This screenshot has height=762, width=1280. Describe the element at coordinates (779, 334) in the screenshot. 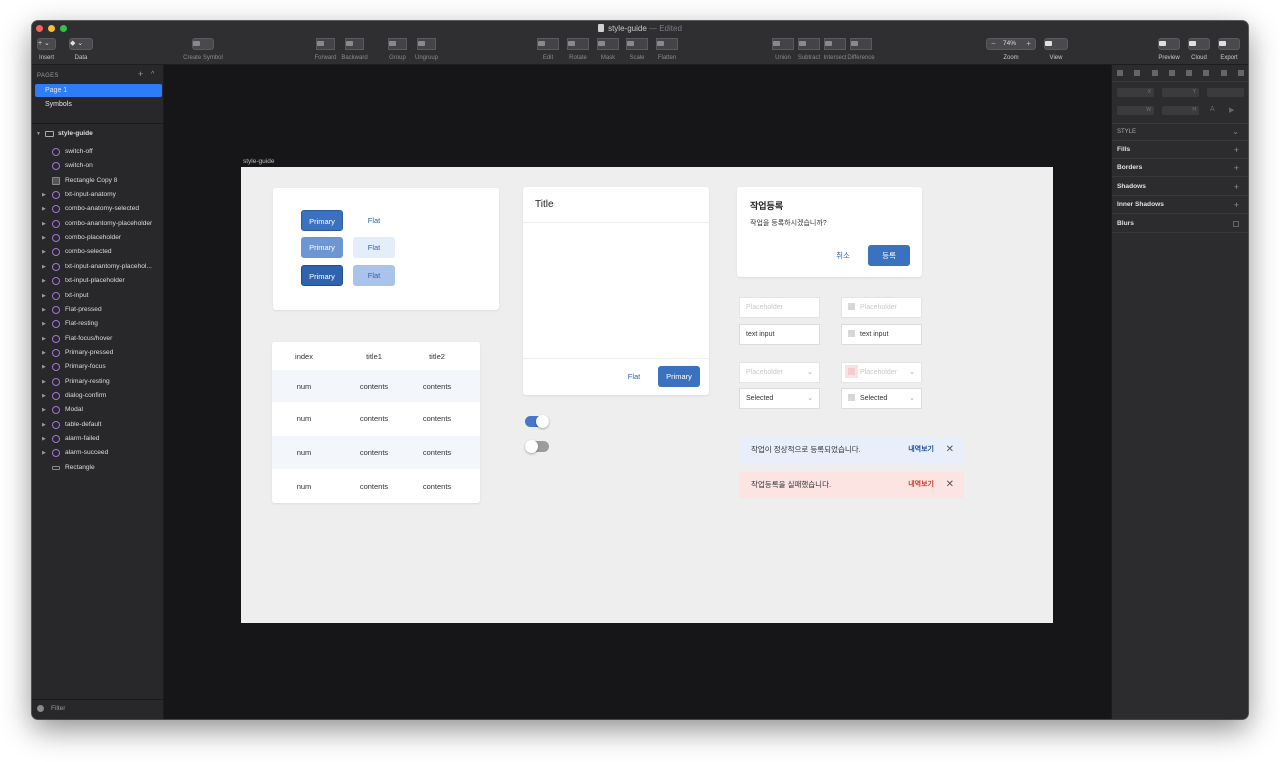

I see `txt-input: text input` at that location.